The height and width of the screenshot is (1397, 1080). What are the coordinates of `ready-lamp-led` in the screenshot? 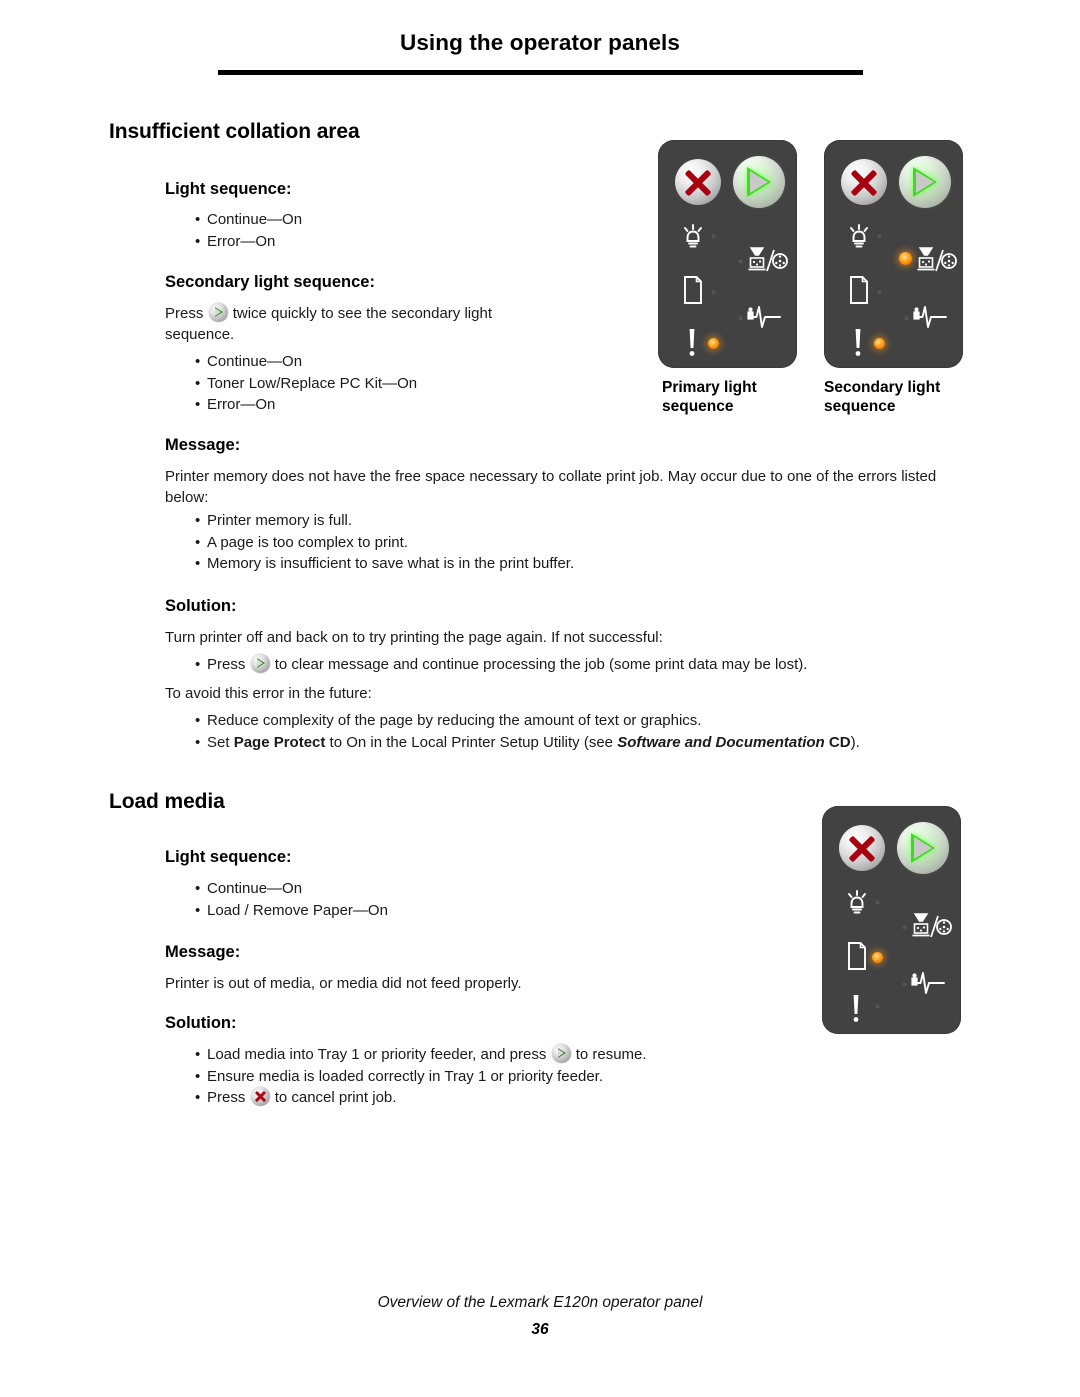 It's located at (877, 902).